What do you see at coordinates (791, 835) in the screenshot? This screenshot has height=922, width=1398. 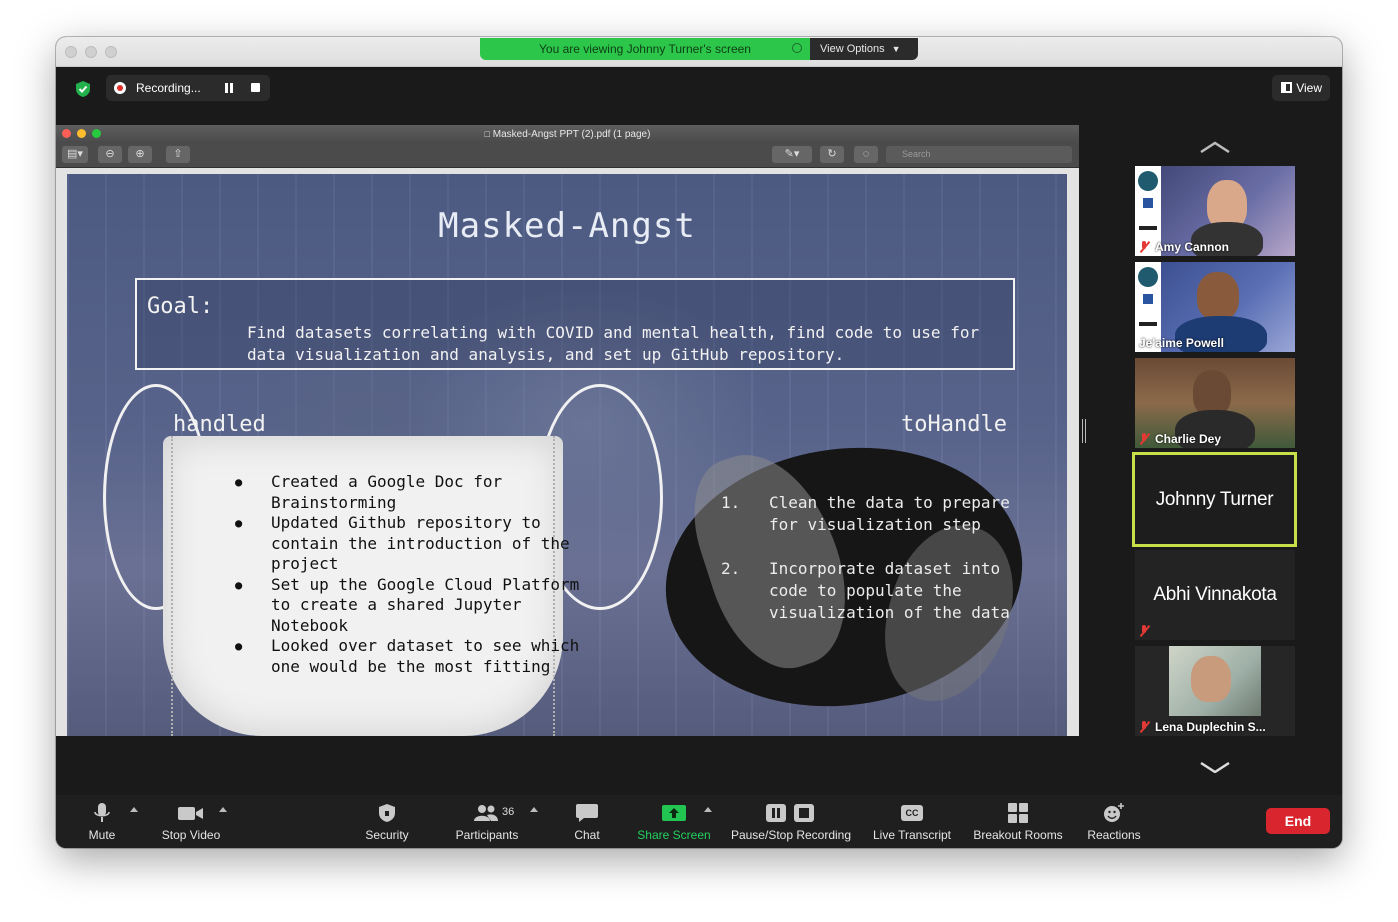 I see `pause-stop-recording-label: Pause/Stop Recording` at bounding box center [791, 835].